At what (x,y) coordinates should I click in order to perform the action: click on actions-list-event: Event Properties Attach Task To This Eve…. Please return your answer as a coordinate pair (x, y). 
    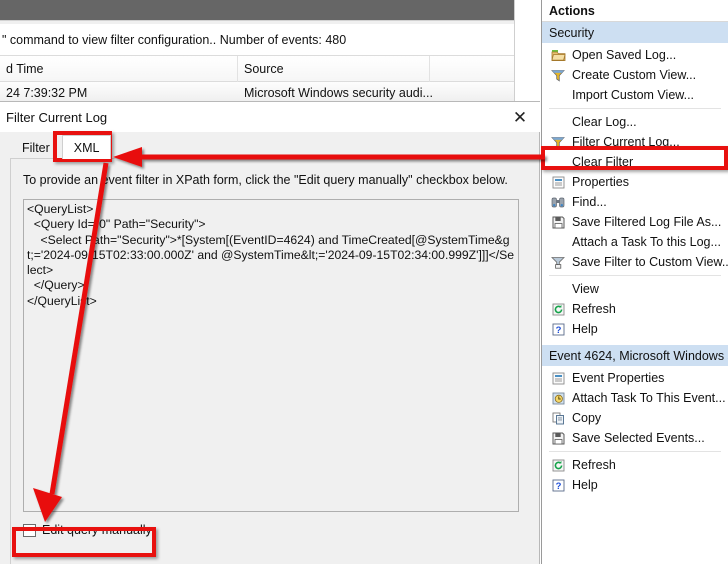
    Looking at the image, I should click on (635, 430).